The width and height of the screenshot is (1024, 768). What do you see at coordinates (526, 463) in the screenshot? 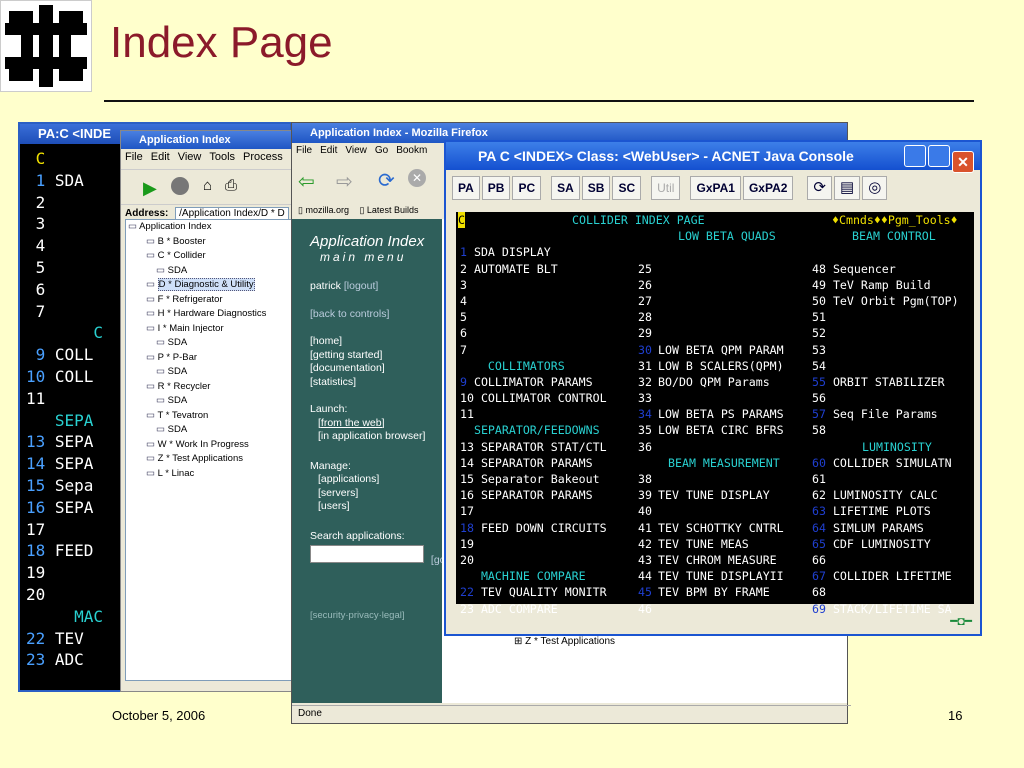
I see `screen-cell: 14 SEPARATOR PARAMS` at bounding box center [526, 463].